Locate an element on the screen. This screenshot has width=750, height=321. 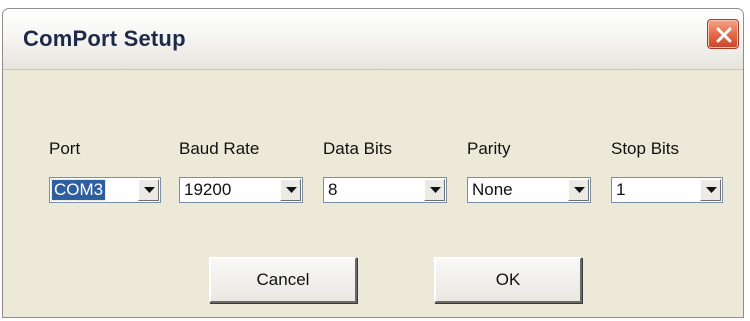
window-title: ComPort Setup is located at coordinates (104, 38).